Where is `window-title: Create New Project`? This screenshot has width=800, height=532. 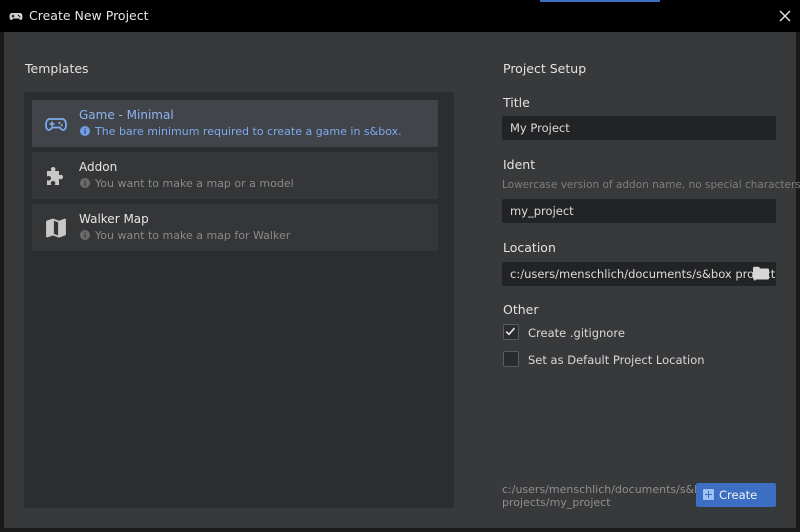
window-title: Create New Project is located at coordinates (89, 15).